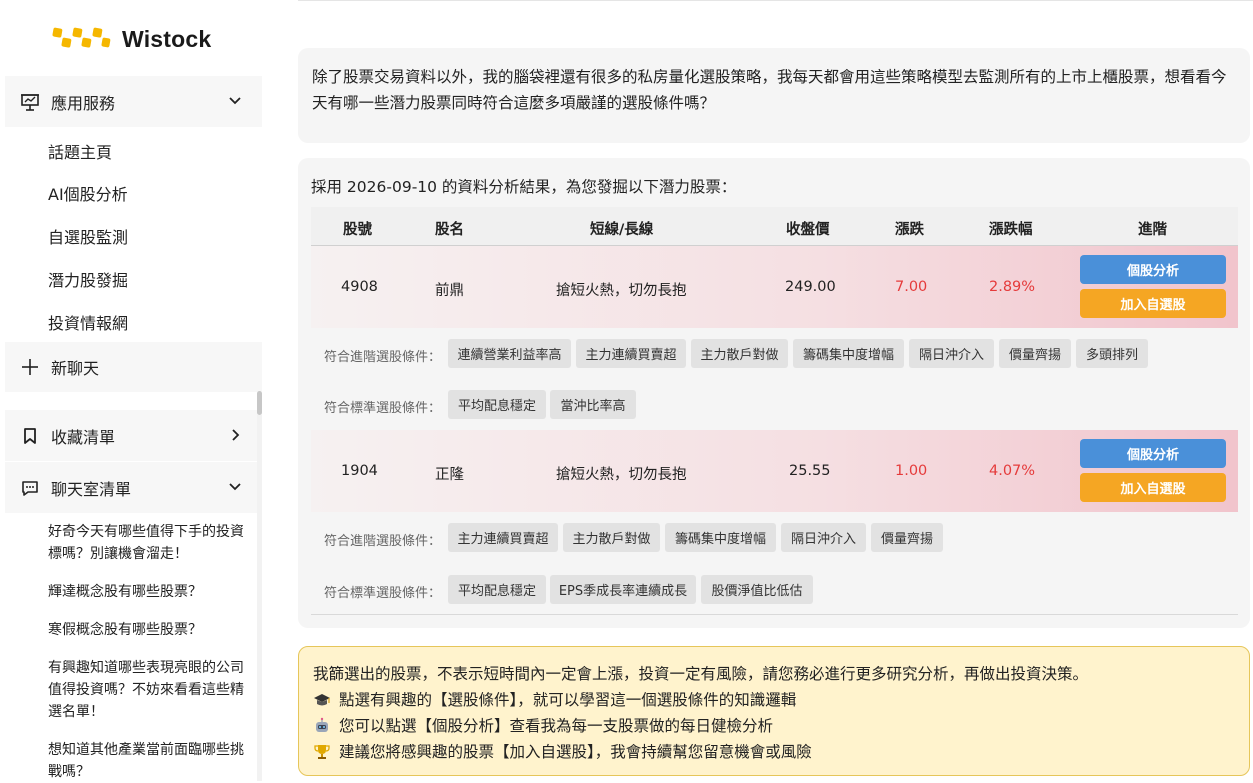 The image size is (1253, 783). Describe the element at coordinates (509, 353) in the screenshot. I see `condition-tag: 連續營業利益率高` at that location.